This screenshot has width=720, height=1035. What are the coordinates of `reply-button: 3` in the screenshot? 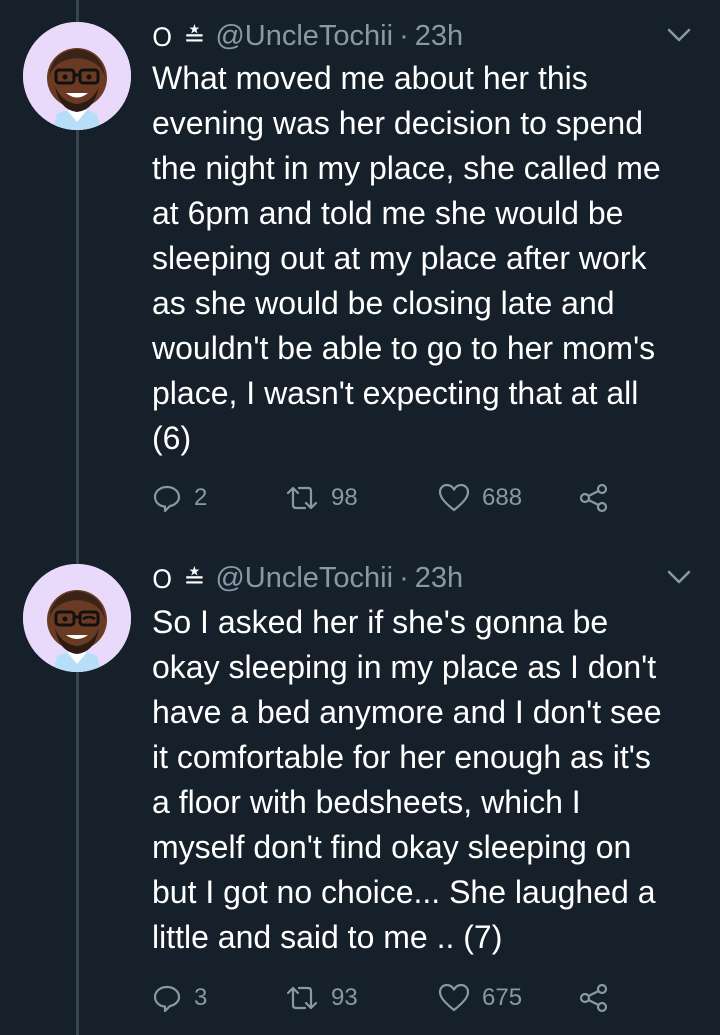 It's located at (179, 998).